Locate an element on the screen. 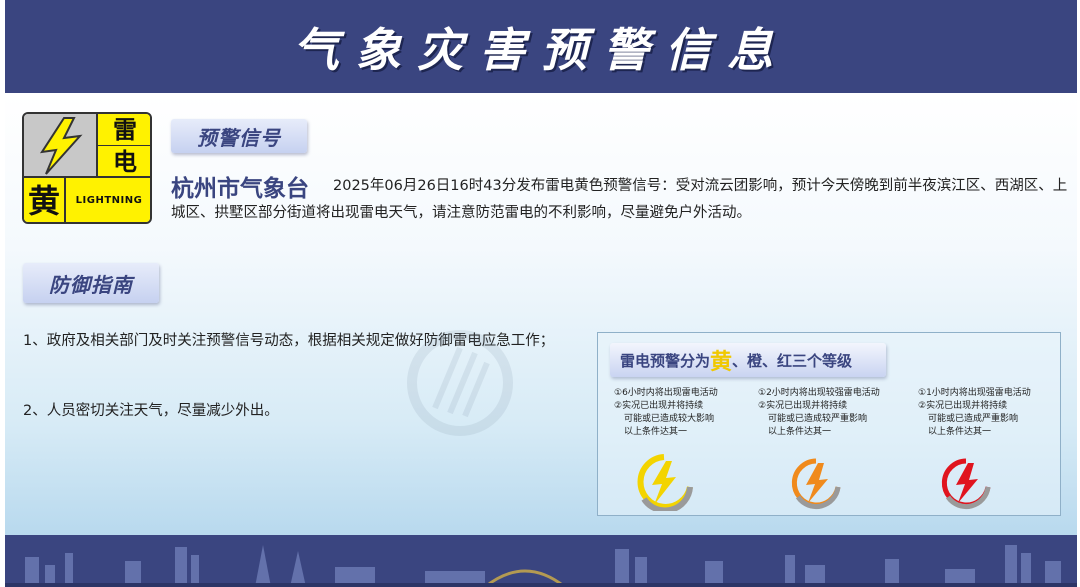 This screenshot has height=587, width=1080. yellow-lightning-icon is located at coordinates (665, 482).